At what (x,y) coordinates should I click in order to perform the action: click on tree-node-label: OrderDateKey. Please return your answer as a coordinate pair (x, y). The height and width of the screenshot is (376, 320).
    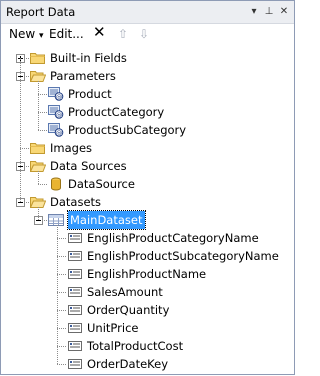
    Looking at the image, I should click on (128, 364).